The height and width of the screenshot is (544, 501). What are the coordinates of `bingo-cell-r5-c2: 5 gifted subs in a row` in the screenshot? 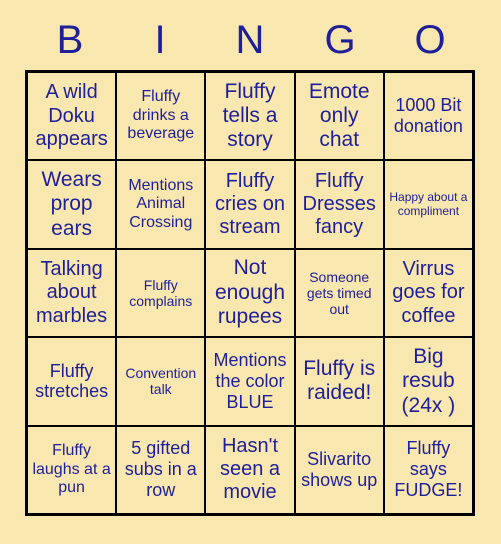 It's located at (161, 469).